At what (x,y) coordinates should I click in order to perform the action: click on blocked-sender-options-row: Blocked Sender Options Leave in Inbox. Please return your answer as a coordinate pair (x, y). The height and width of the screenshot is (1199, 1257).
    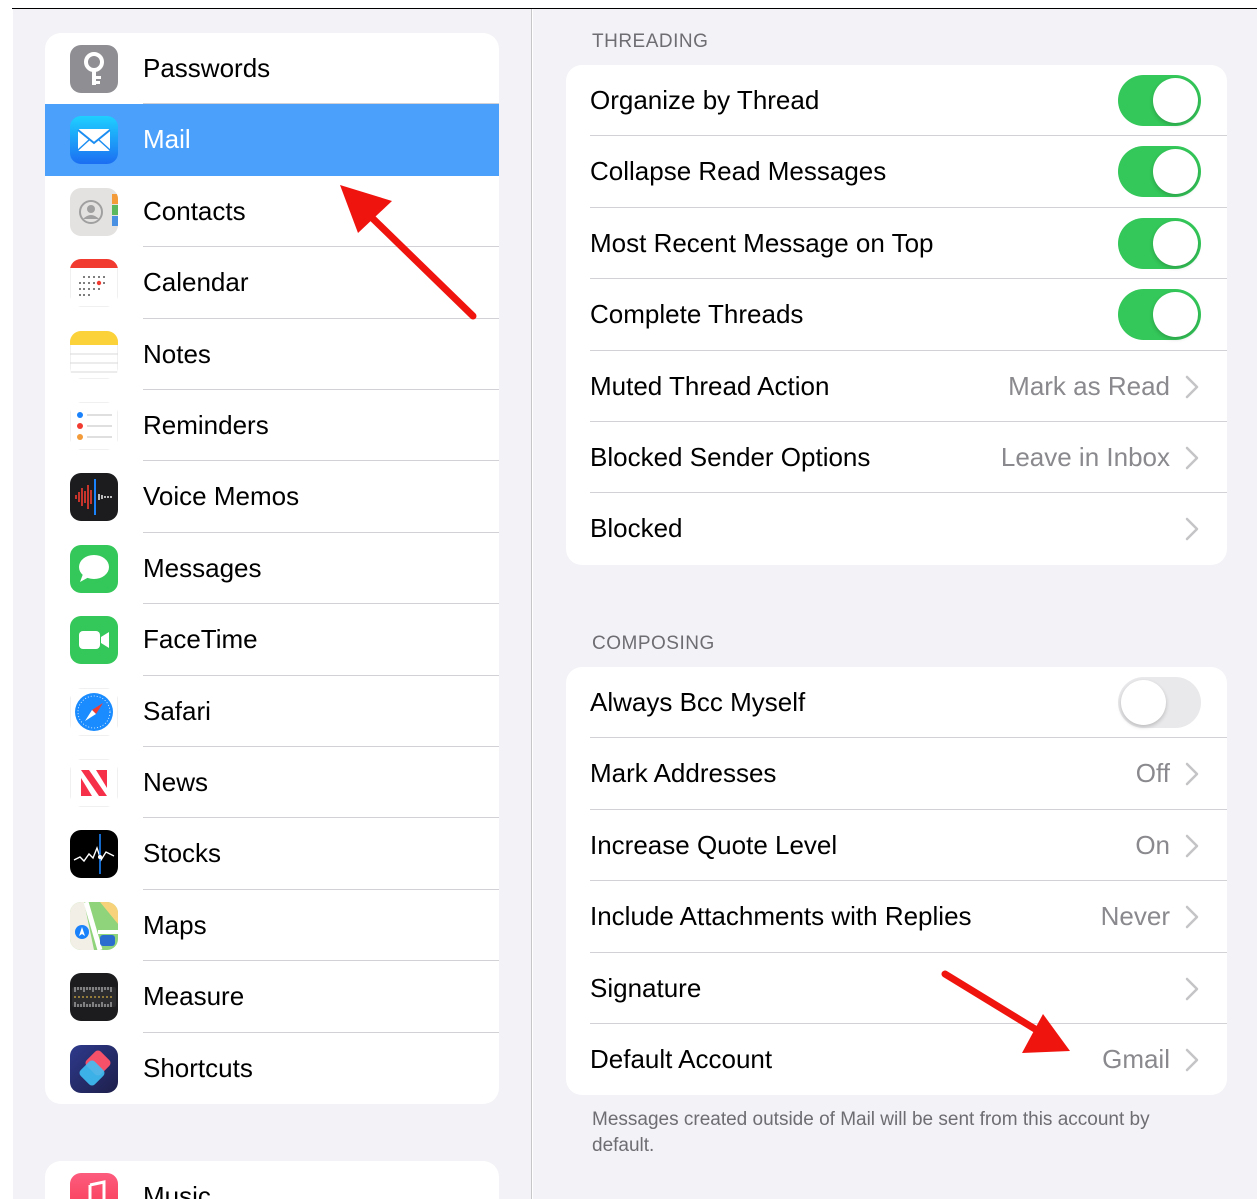
    Looking at the image, I should click on (896, 458).